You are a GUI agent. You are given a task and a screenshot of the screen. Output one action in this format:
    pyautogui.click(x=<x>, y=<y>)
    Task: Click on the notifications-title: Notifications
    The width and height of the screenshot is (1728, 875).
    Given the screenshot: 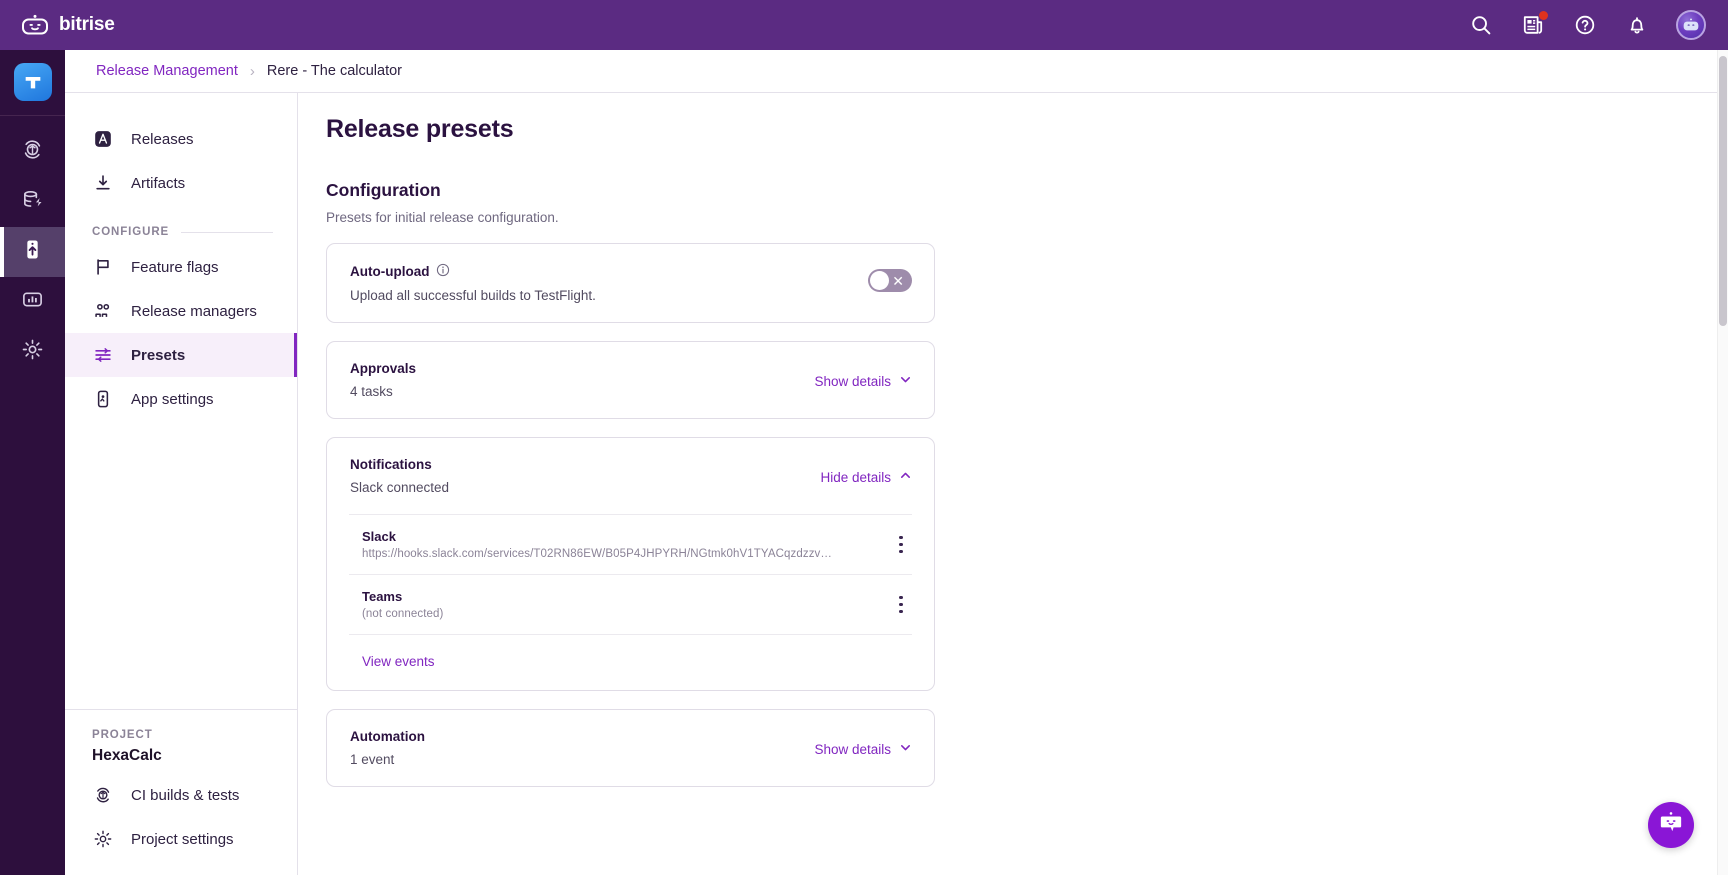 What is the action you would take?
    pyautogui.click(x=391, y=464)
    